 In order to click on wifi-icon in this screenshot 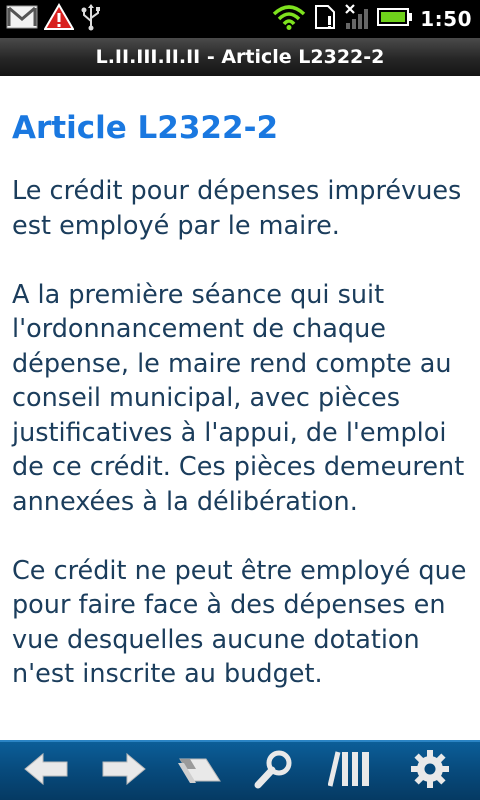, I will do `click(289, 19)`.